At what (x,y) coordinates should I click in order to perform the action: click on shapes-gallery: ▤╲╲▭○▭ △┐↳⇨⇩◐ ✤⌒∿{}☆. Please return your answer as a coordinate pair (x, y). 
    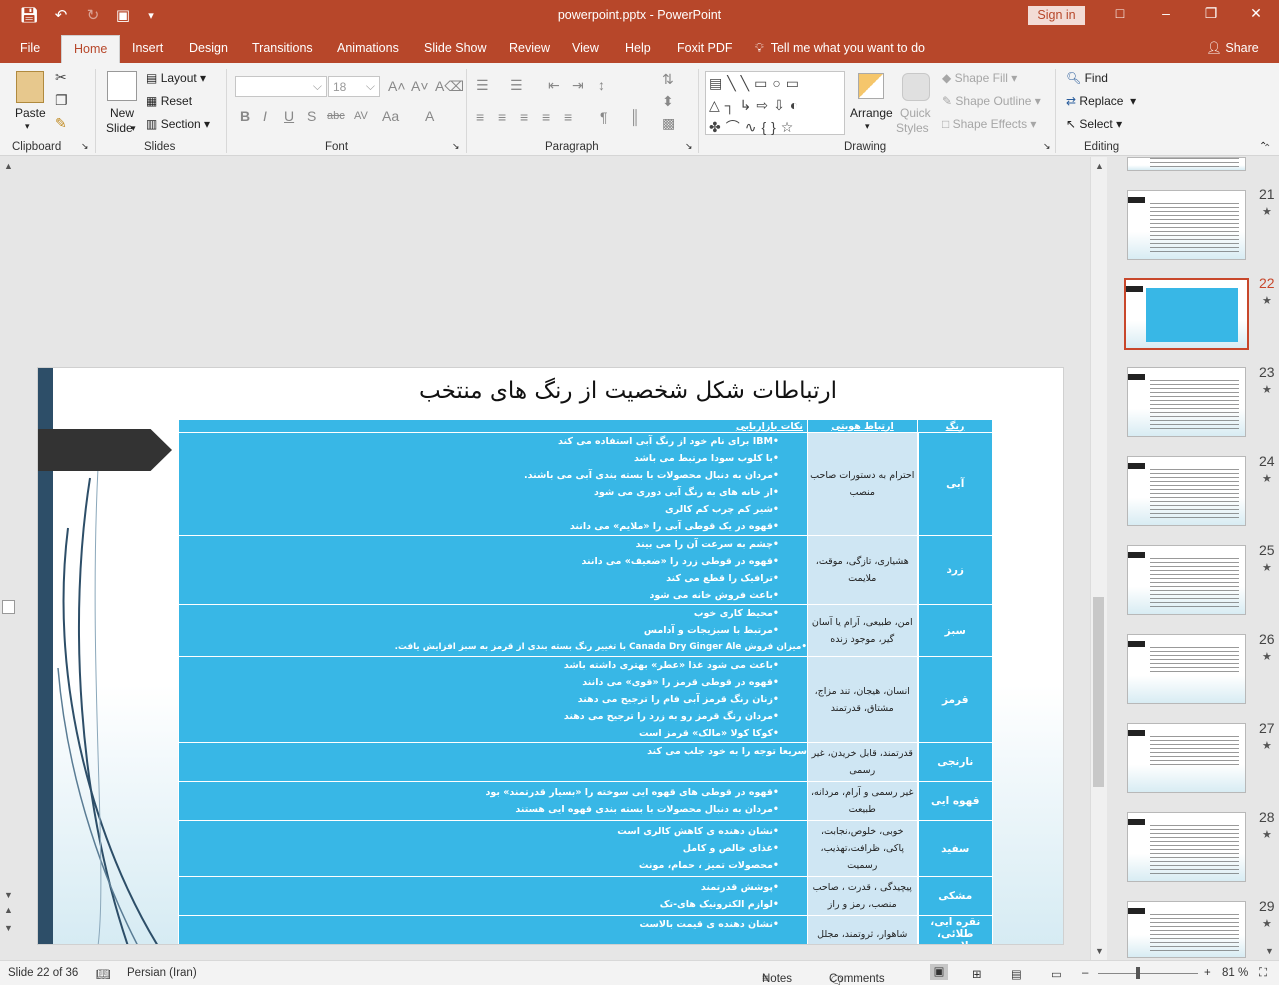
    Looking at the image, I should click on (775, 103).